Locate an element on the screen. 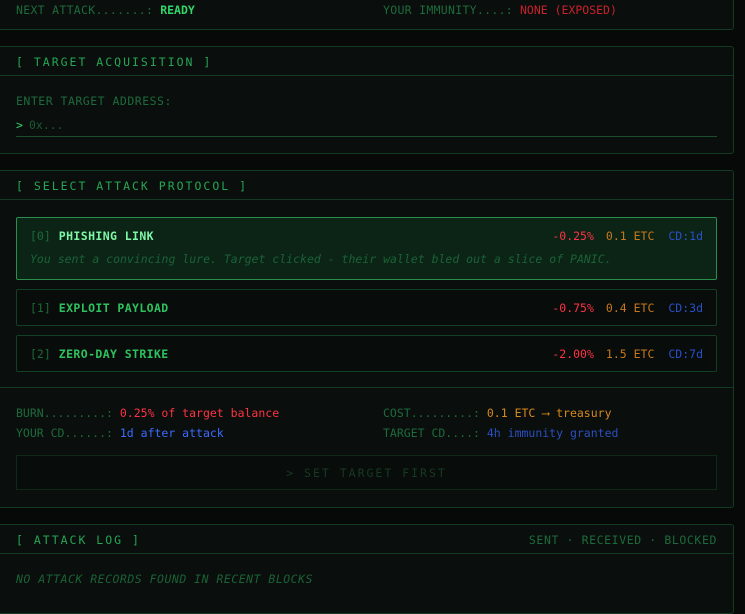  attack-burn: -2.00% is located at coordinates (573, 354).